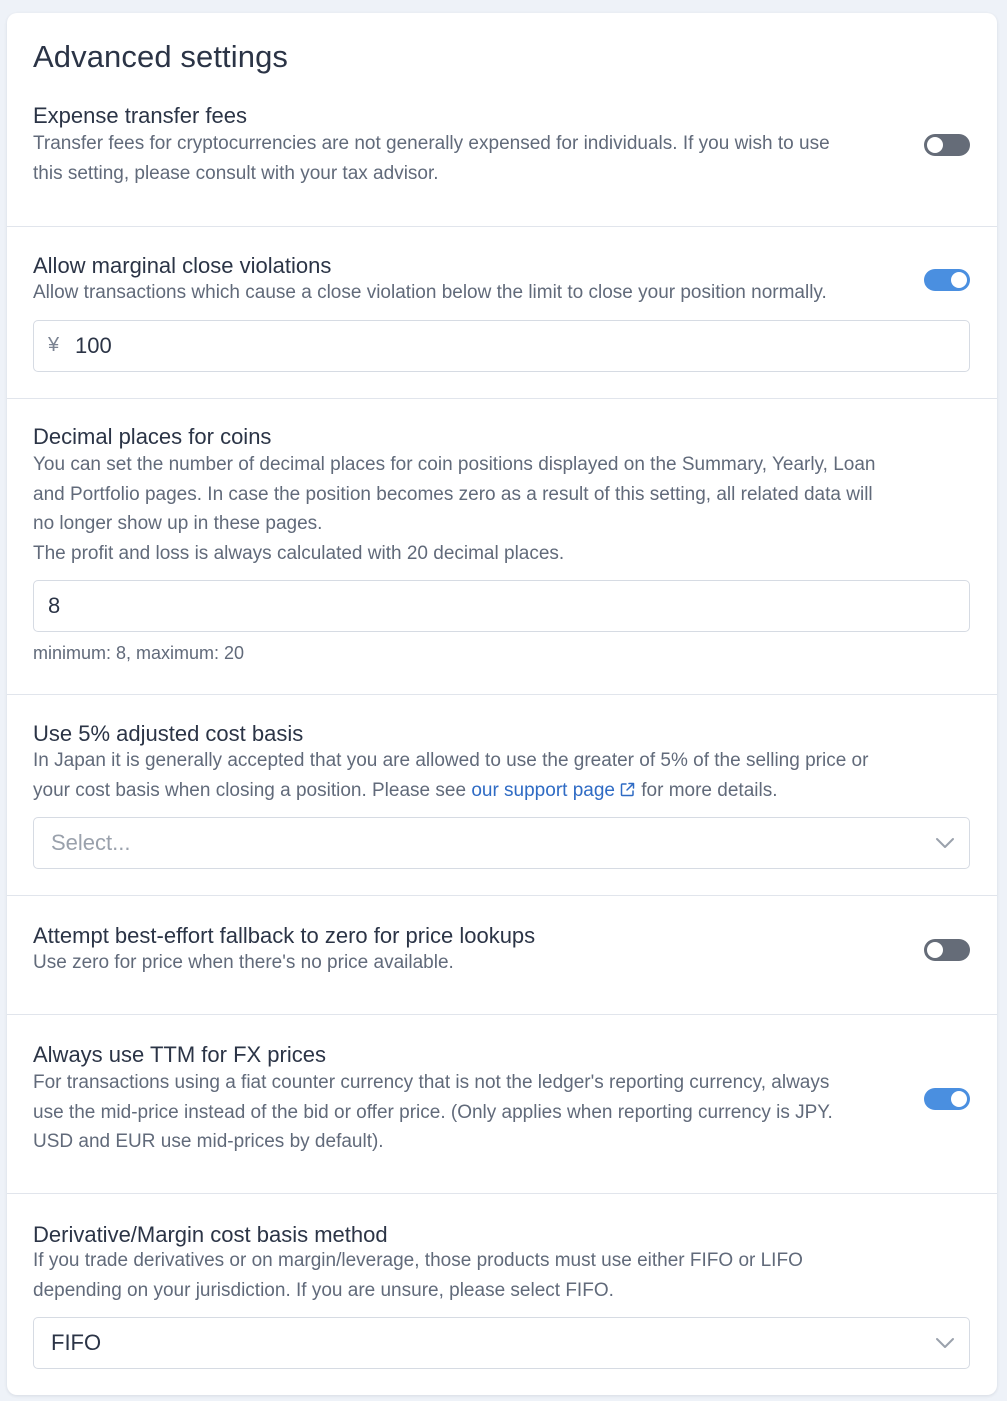  What do you see at coordinates (76, 1342) in the screenshot?
I see `selected-value: FIFO` at bounding box center [76, 1342].